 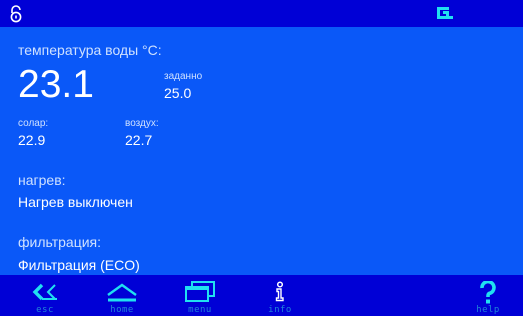 What do you see at coordinates (45, 310) in the screenshot?
I see `esc-label: esc` at bounding box center [45, 310].